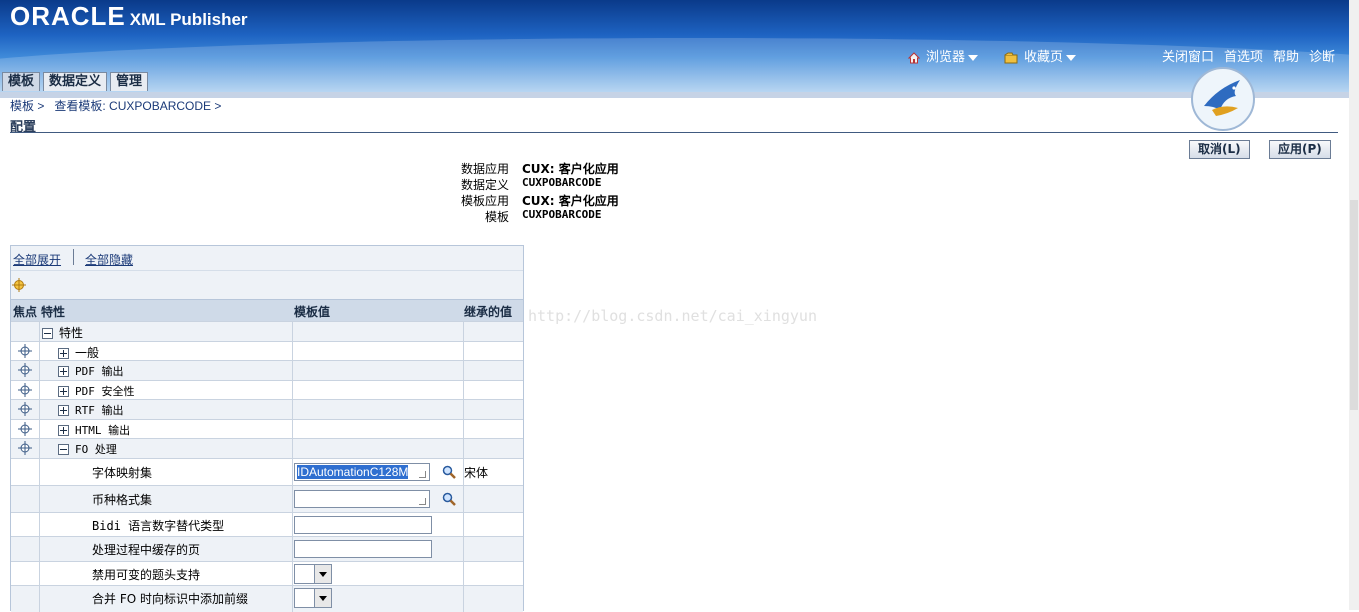  I want to click on row-label: 币种格式集, so click(122, 500).